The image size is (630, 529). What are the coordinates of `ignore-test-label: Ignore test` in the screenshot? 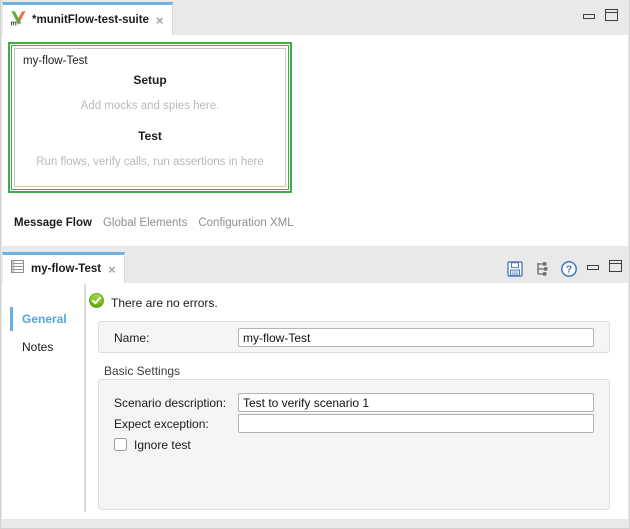 It's located at (162, 445).